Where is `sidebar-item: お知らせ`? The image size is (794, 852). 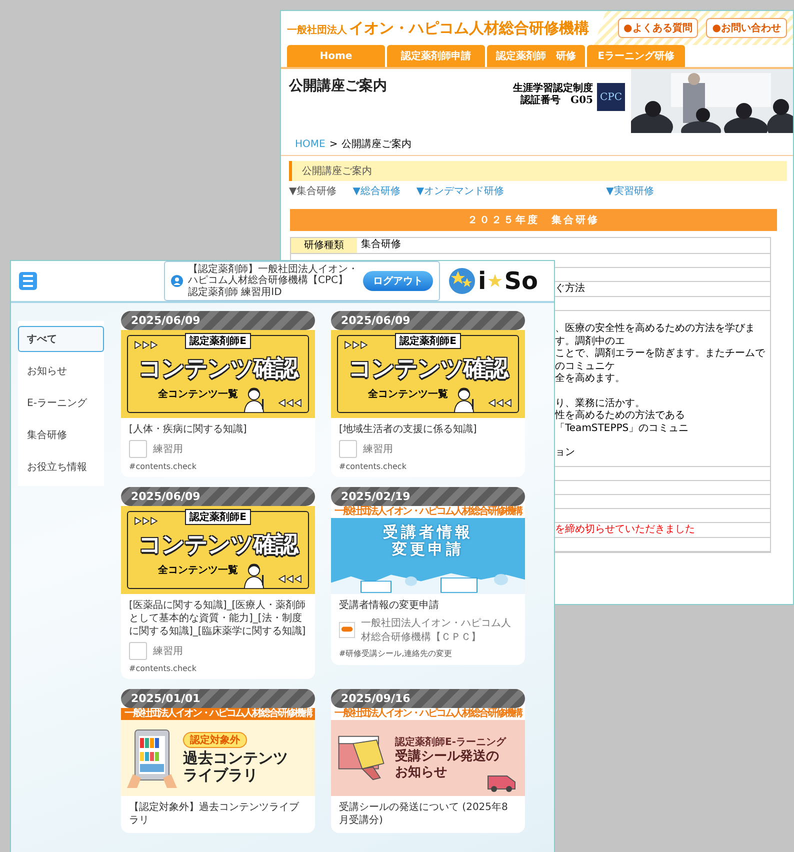
sidebar-item: お知らせ is located at coordinates (61, 371).